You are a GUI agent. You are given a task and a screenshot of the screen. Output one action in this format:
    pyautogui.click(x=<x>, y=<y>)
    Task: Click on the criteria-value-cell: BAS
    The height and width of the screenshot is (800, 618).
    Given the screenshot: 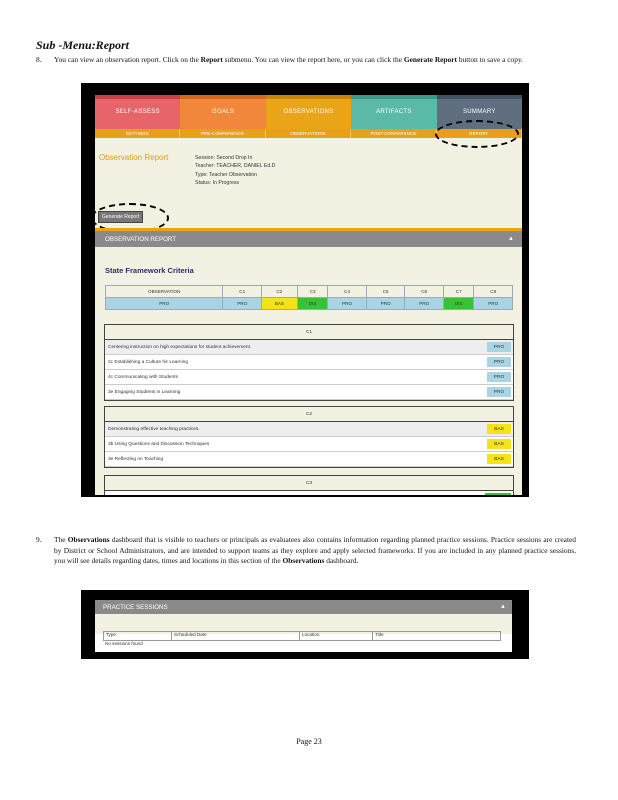 What is the action you would take?
    pyautogui.click(x=279, y=303)
    